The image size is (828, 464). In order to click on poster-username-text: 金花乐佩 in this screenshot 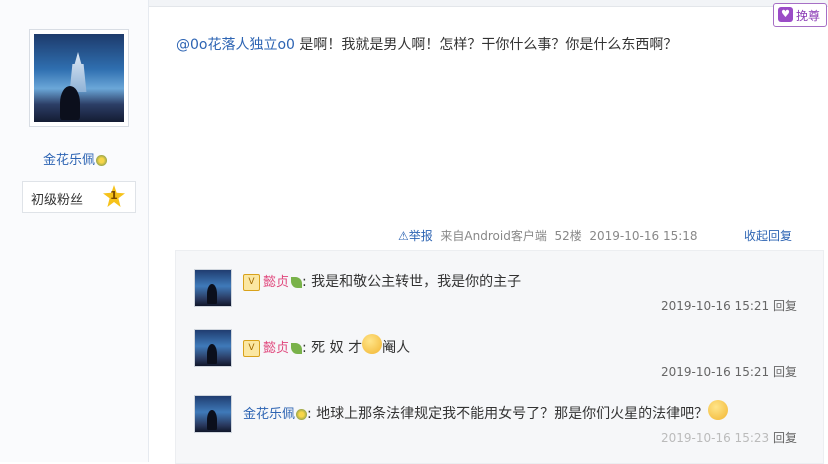, I will do `click(69, 160)`.